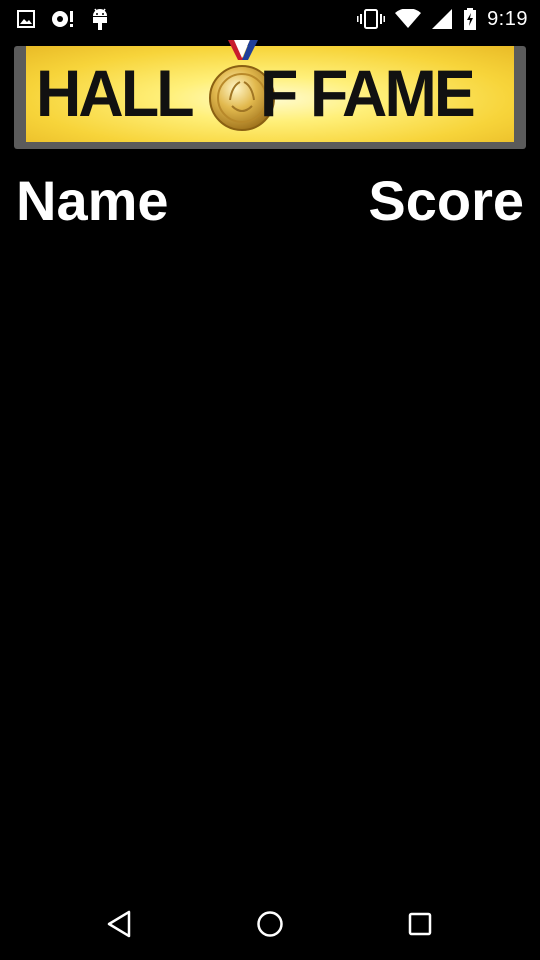 This screenshot has height=960, width=540. I want to click on back-button, so click(120, 924).